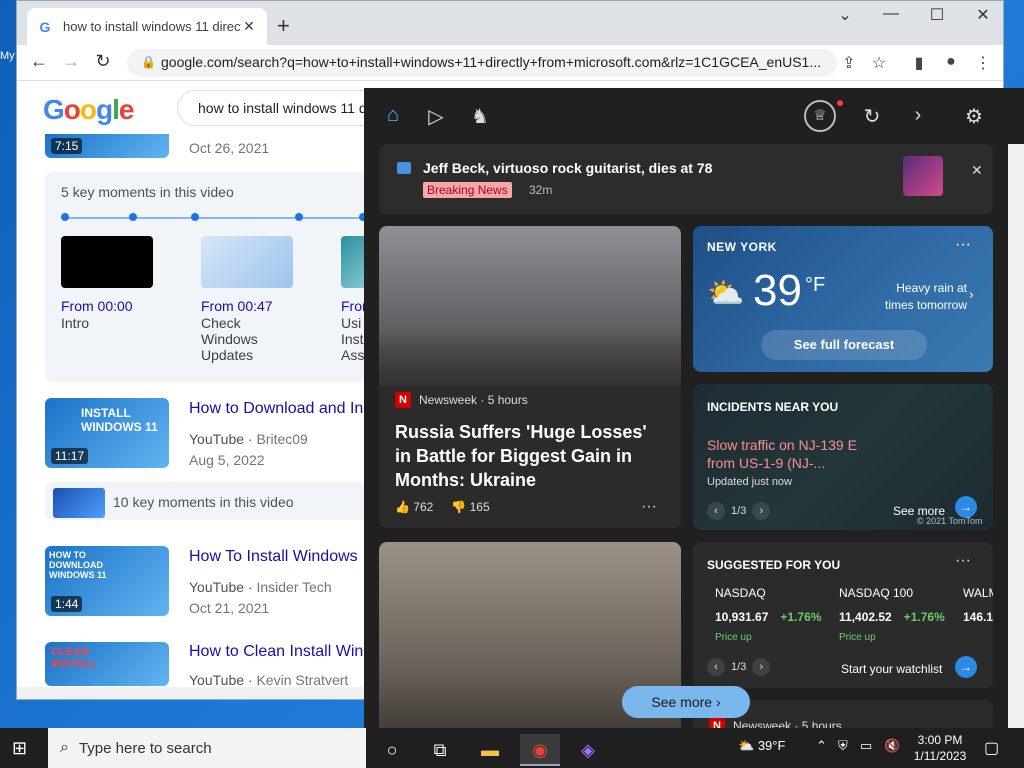 The width and height of the screenshot is (1024, 768). What do you see at coordinates (820, 116) in the screenshot?
I see `rewards-icon: ♕` at bounding box center [820, 116].